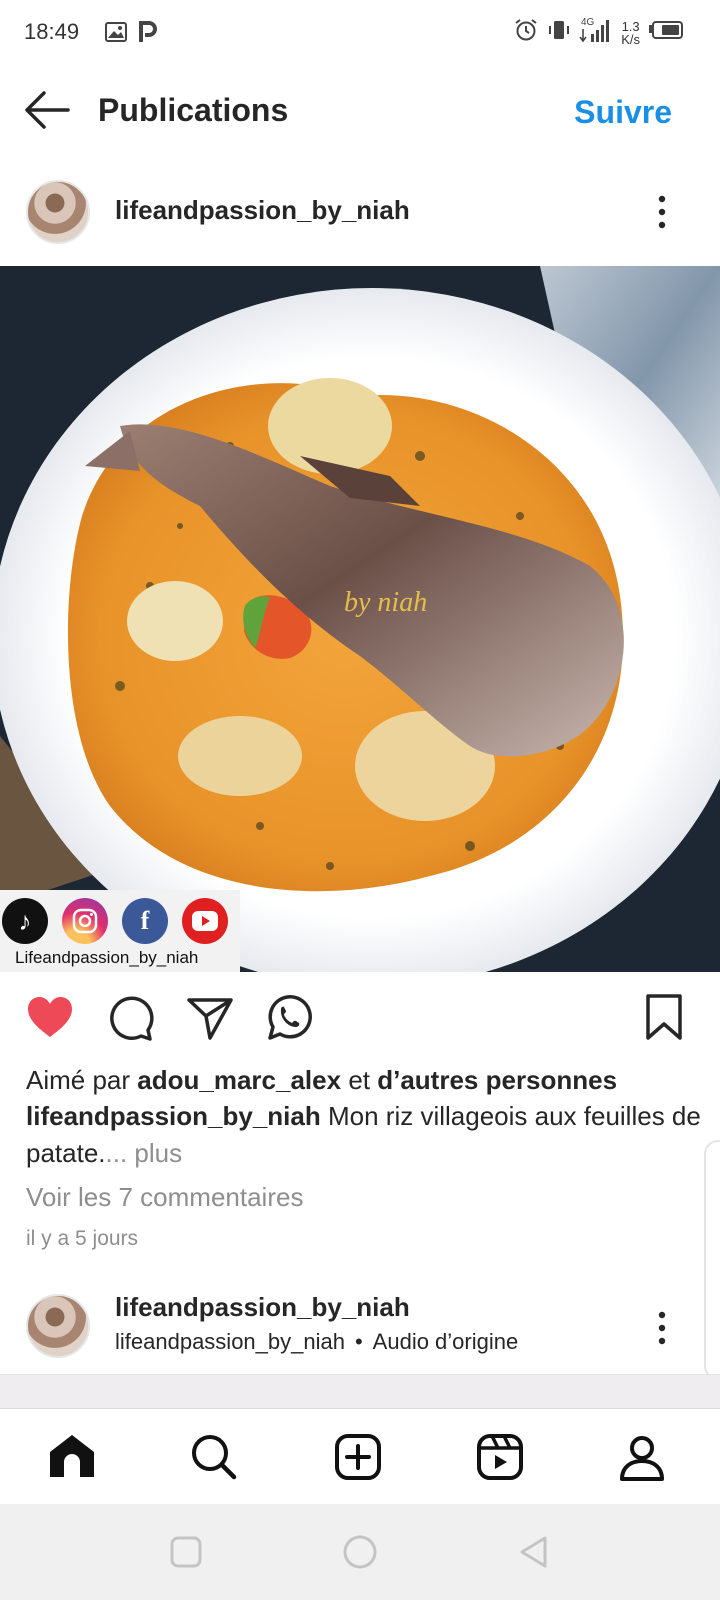 The image size is (720, 1600). What do you see at coordinates (588, 22) in the screenshot?
I see `network-type: 4G` at bounding box center [588, 22].